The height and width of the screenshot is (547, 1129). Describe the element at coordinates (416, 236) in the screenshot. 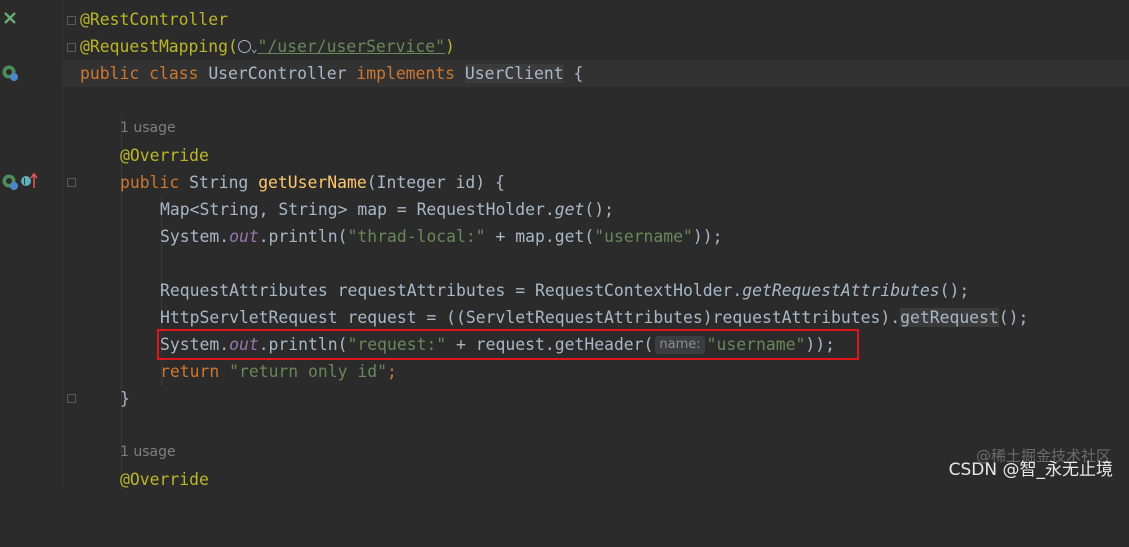

I see `string-literal: "thrad-local:"` at that location.